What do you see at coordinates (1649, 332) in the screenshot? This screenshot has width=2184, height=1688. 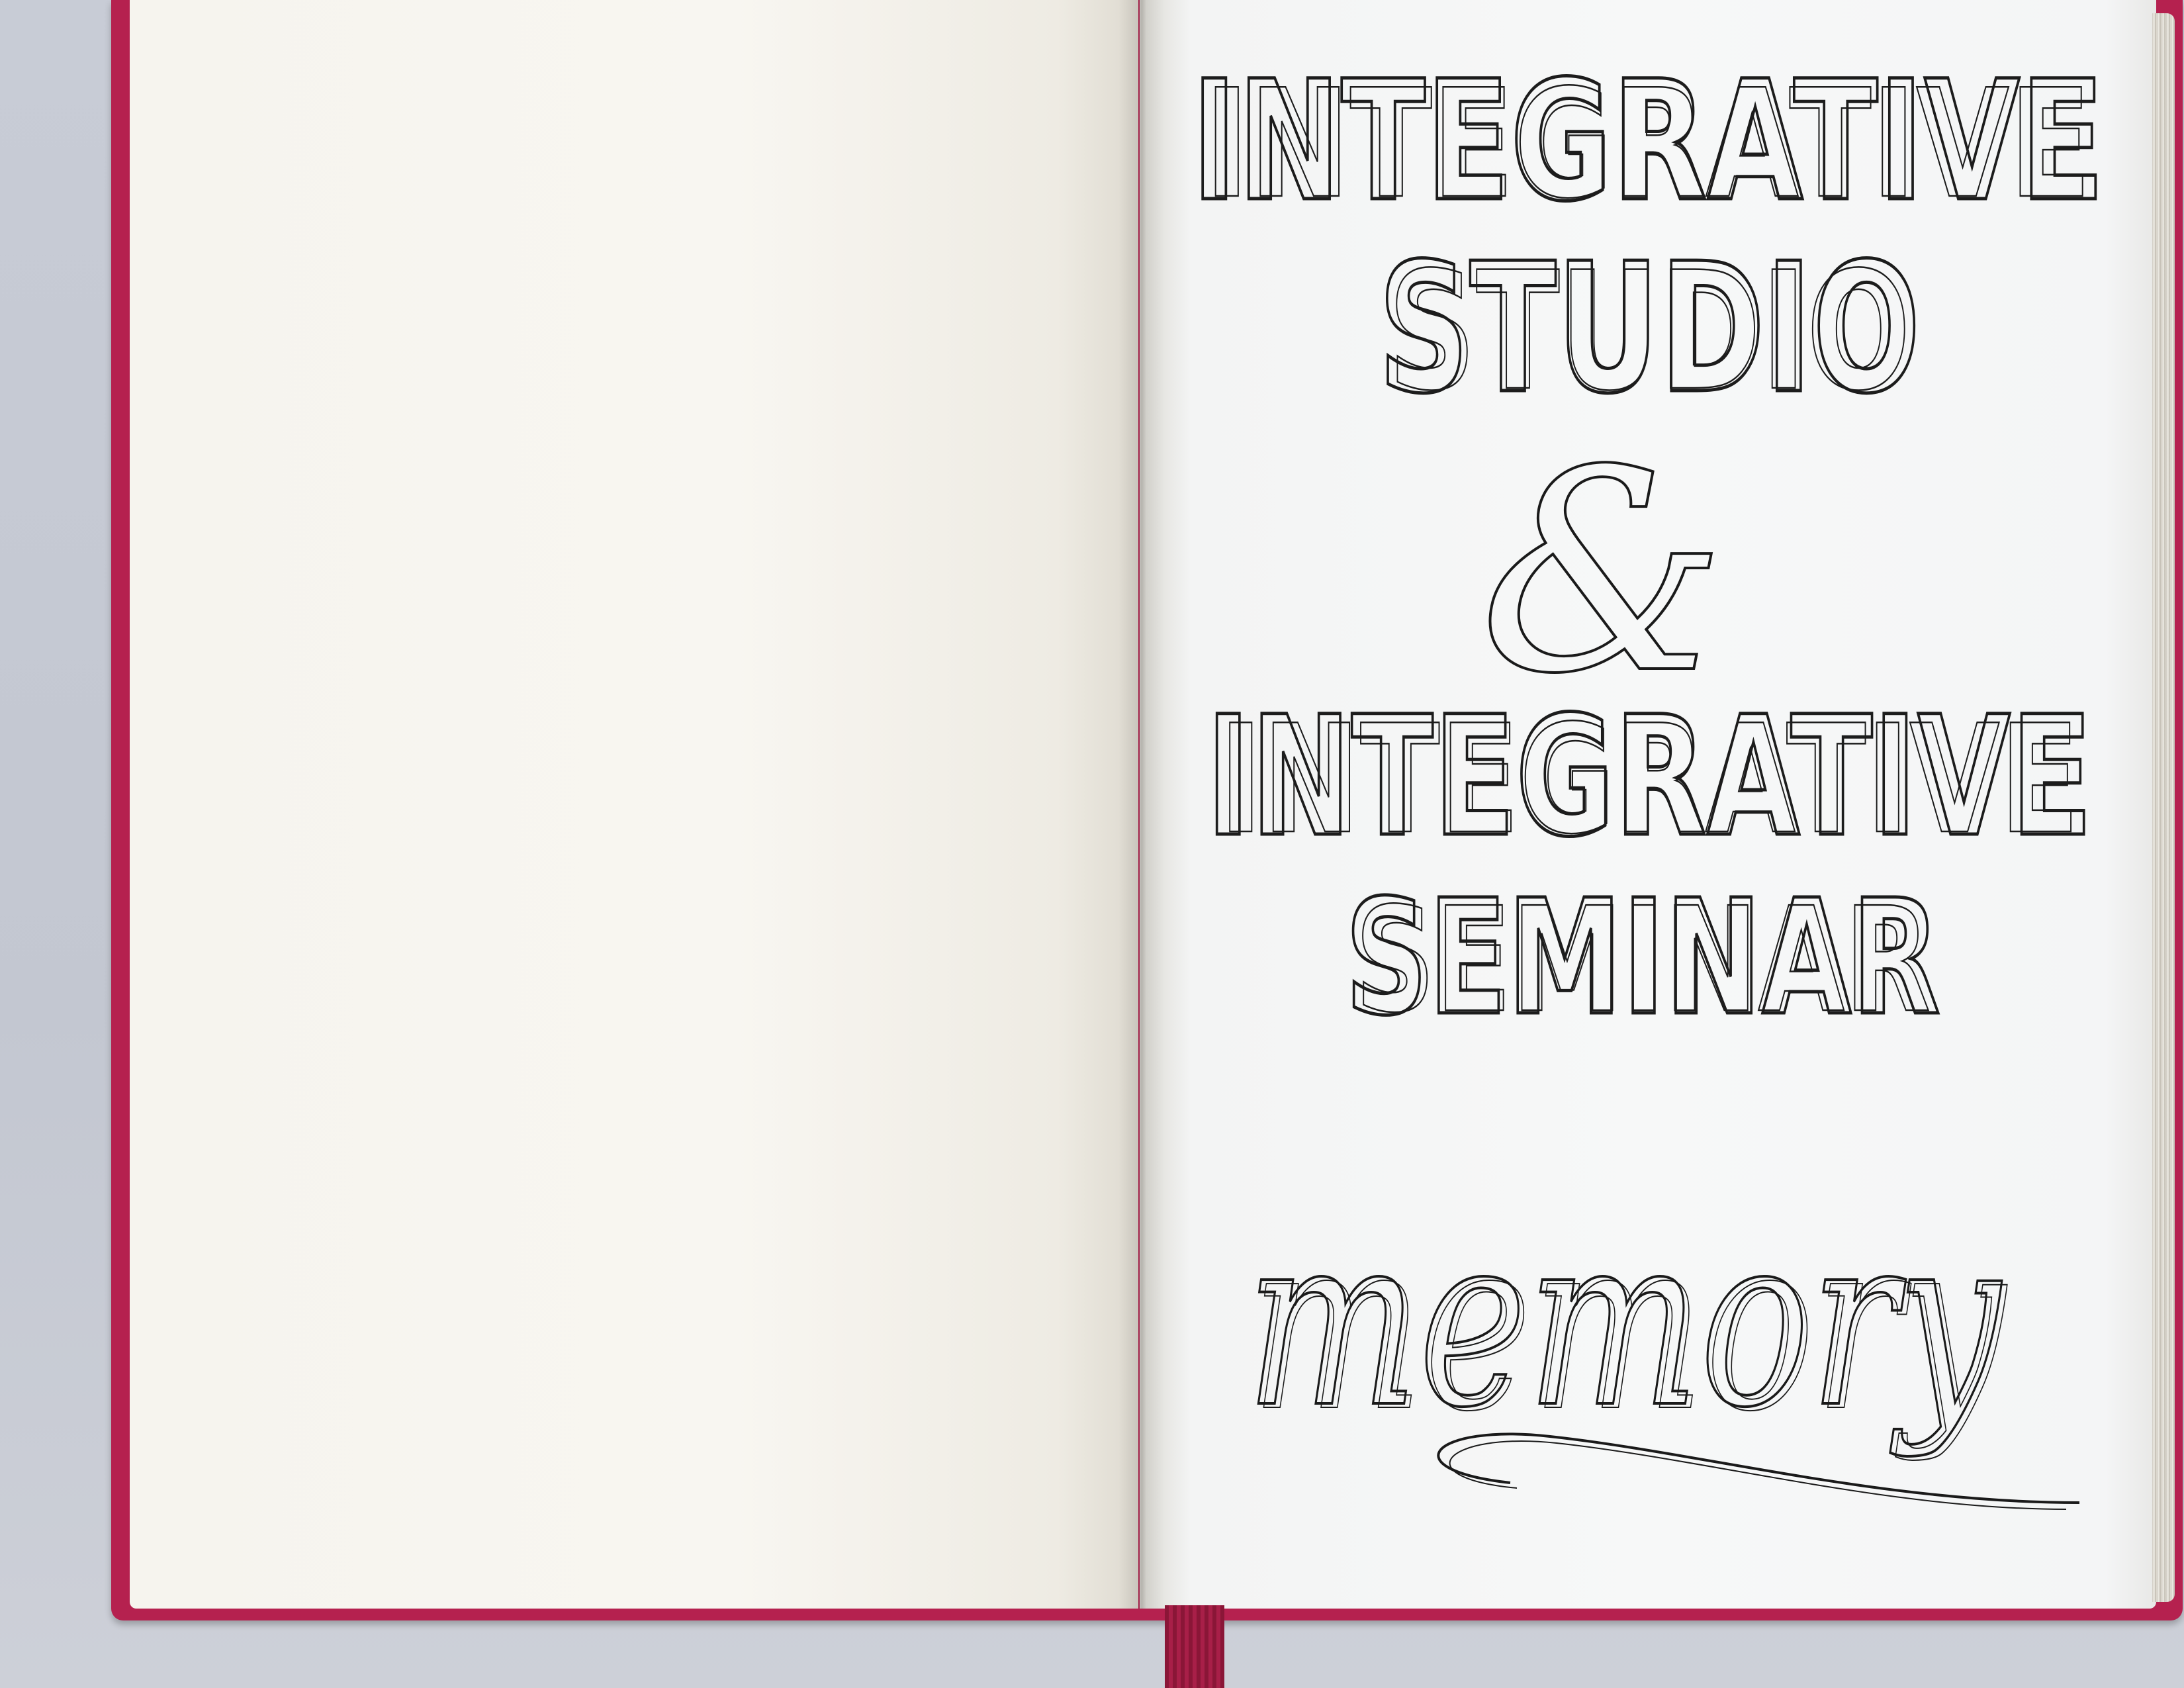 I see `title-studio-inline: STUDIO` at bounding box center [1649, 332].